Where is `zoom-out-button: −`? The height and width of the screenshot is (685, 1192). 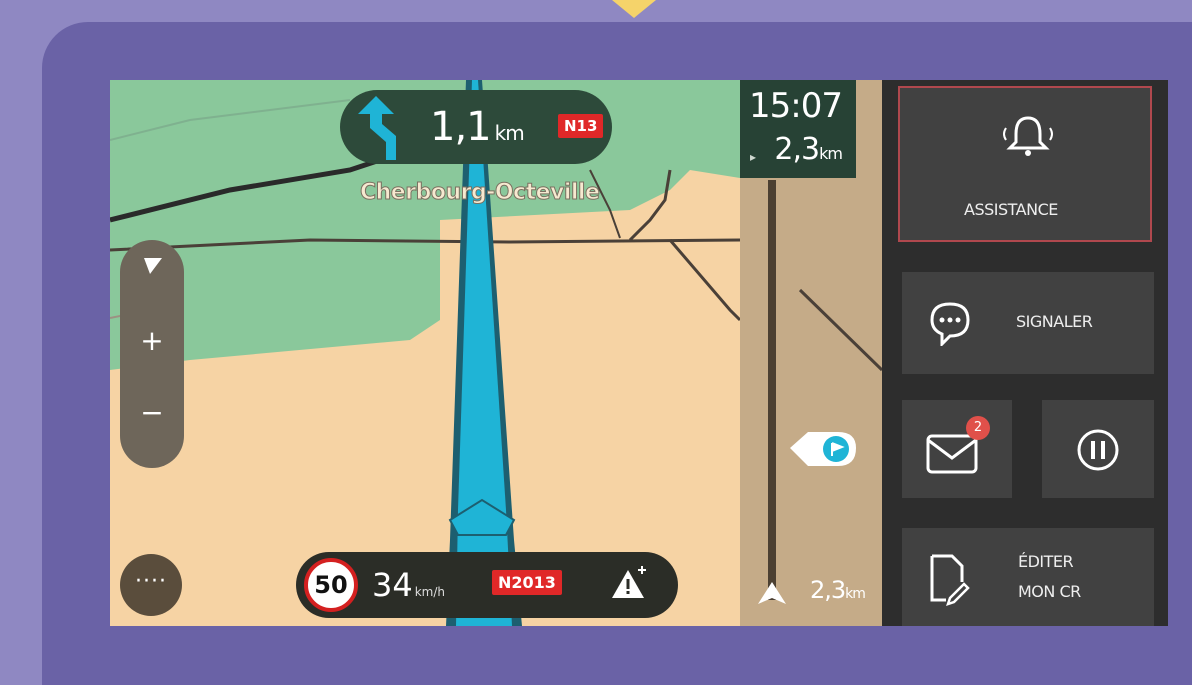
zoom-out-button: − is located at coordinates (152, 412).